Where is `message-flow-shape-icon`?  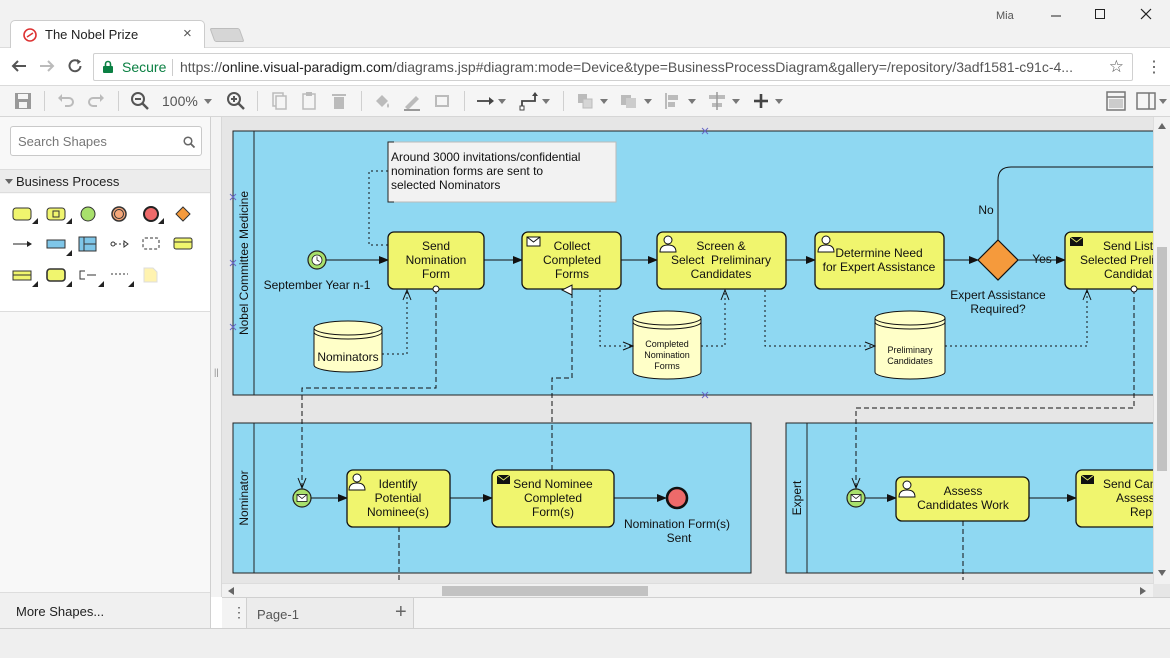 message-flow-shape-icon is located at coordinates (119, 244).